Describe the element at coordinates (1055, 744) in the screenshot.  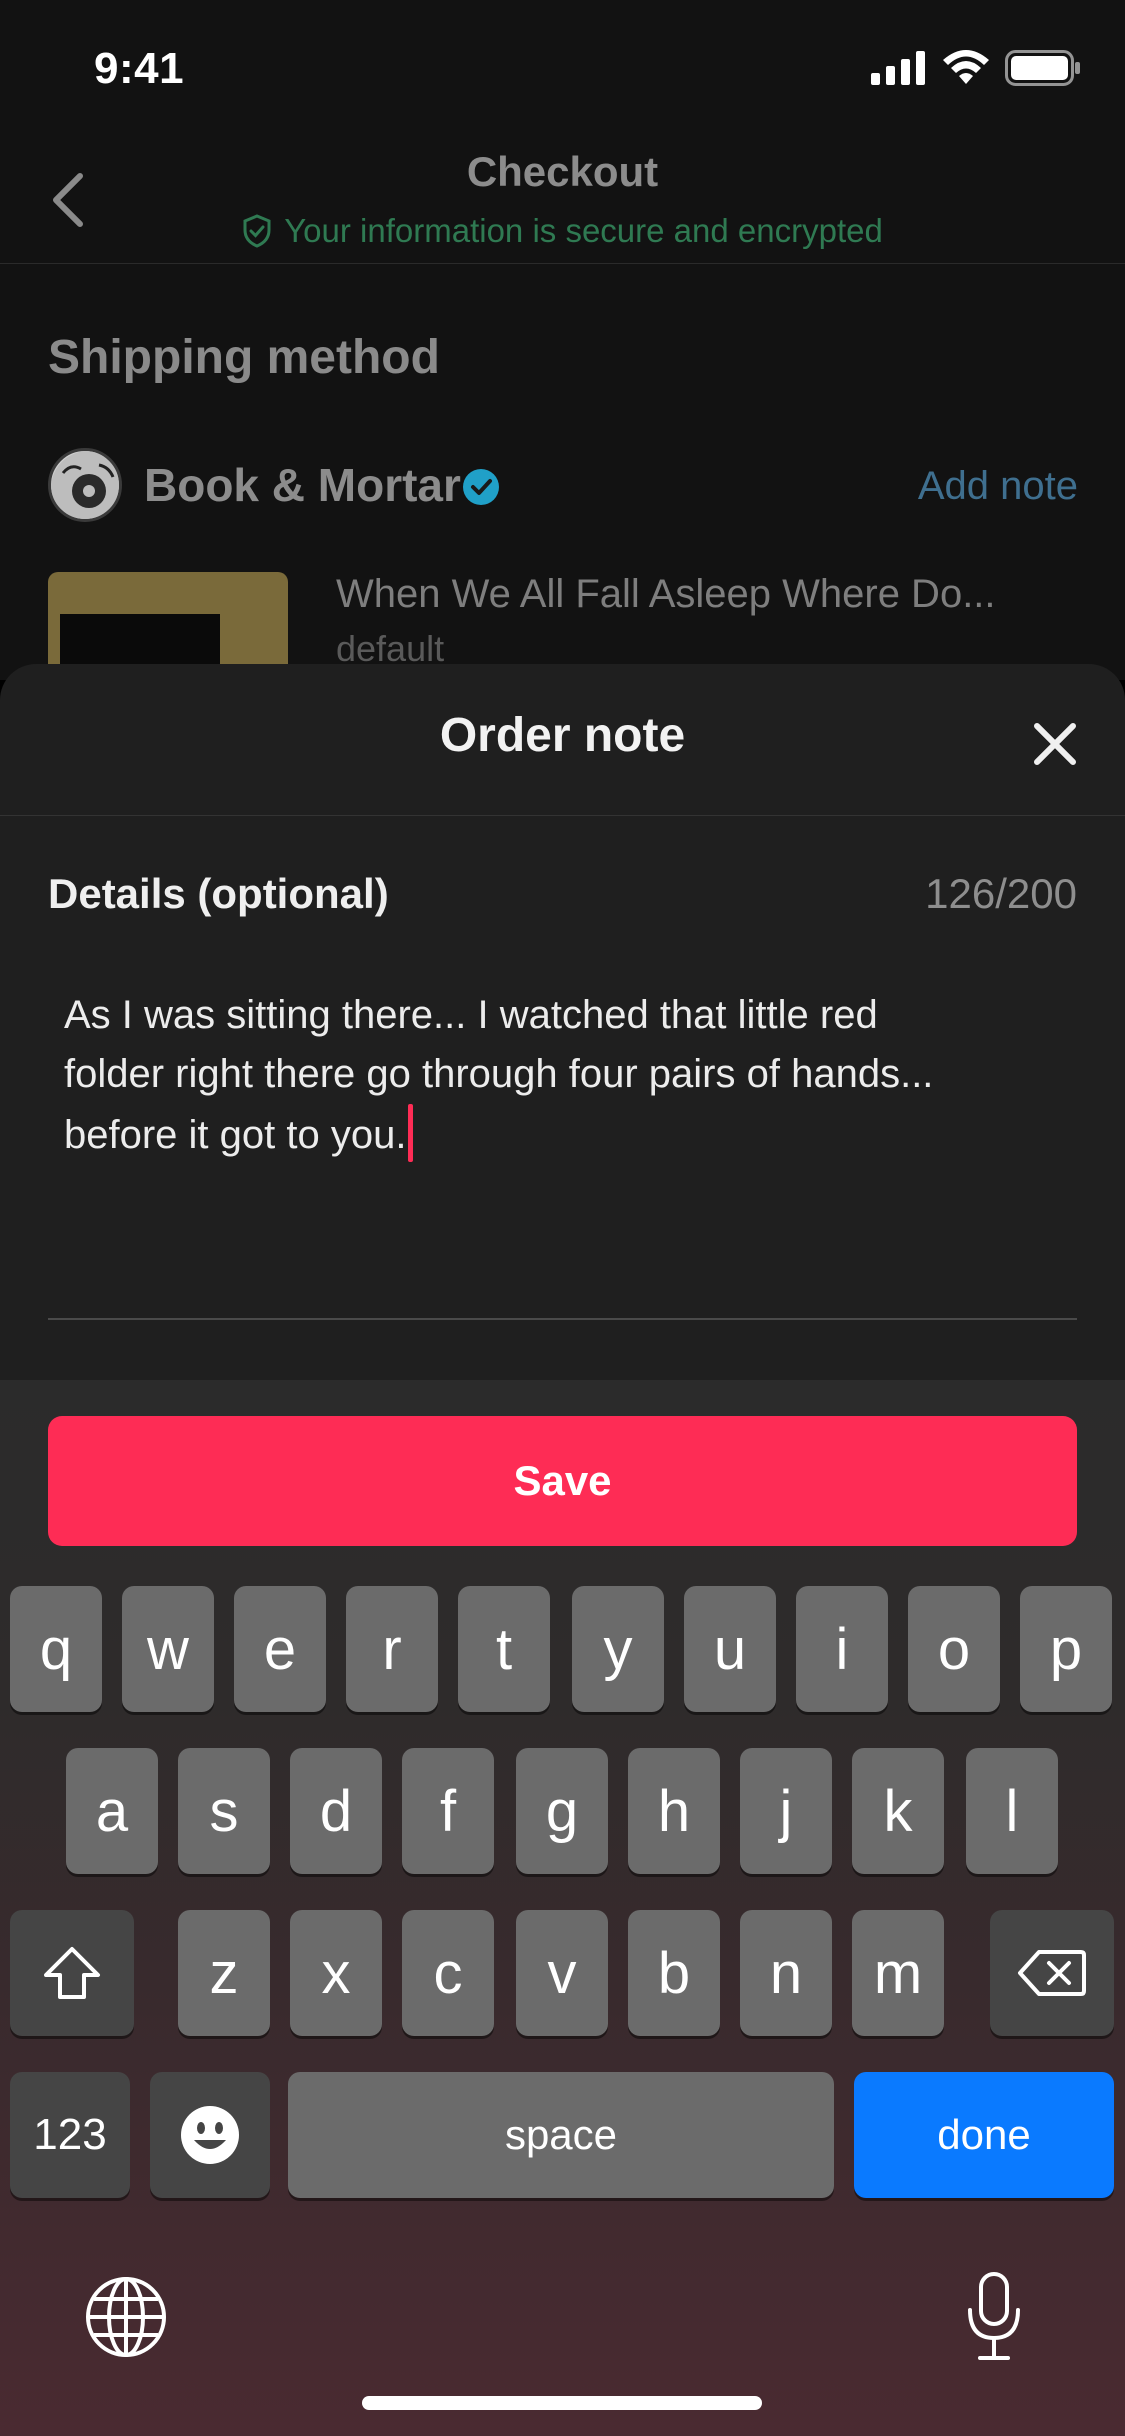
I see `close-icon` at that location.